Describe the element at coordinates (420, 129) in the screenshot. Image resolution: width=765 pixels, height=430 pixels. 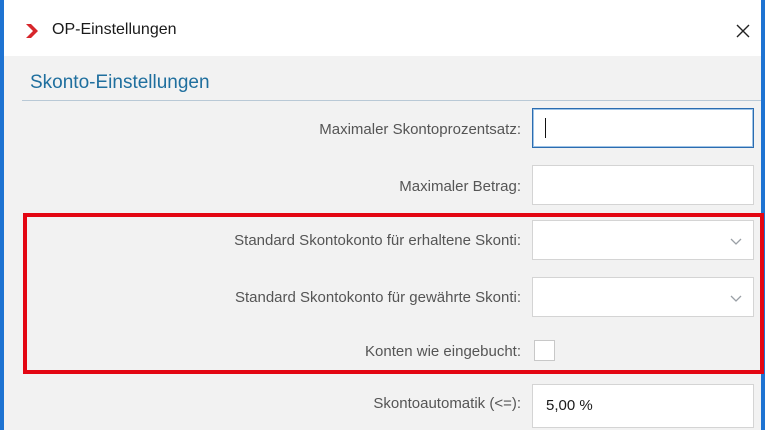
I see `max-percent-label: Maximaler Skontoprozentsatz:` at that location.